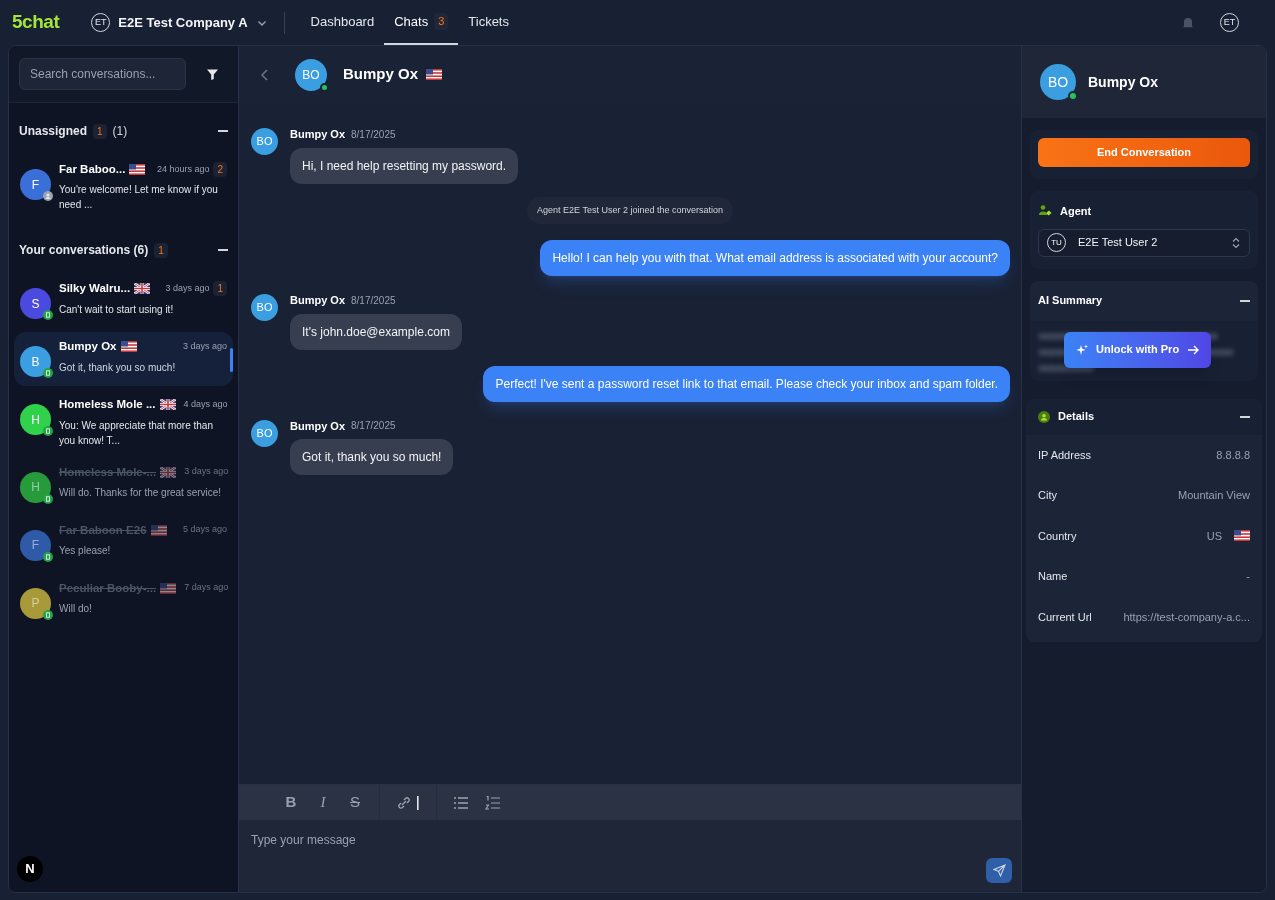 The image size is (1275, 900). I want to click on field-label: Current Url, so click(1065, 617).